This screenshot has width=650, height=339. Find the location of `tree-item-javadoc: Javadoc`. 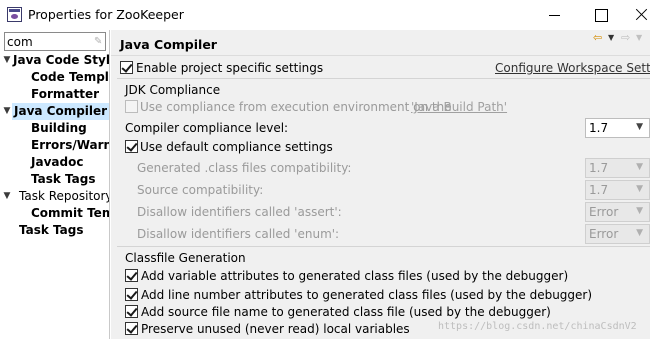

tree-item-javadoc: Javadoc is located at coordinates (54, 162).